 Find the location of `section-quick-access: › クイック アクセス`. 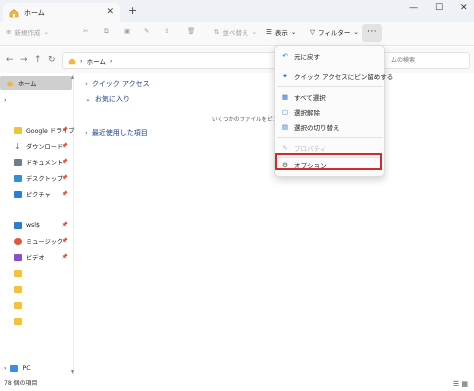

section-quick-access: › クイック アクセス is located at coordinates (117, 84).